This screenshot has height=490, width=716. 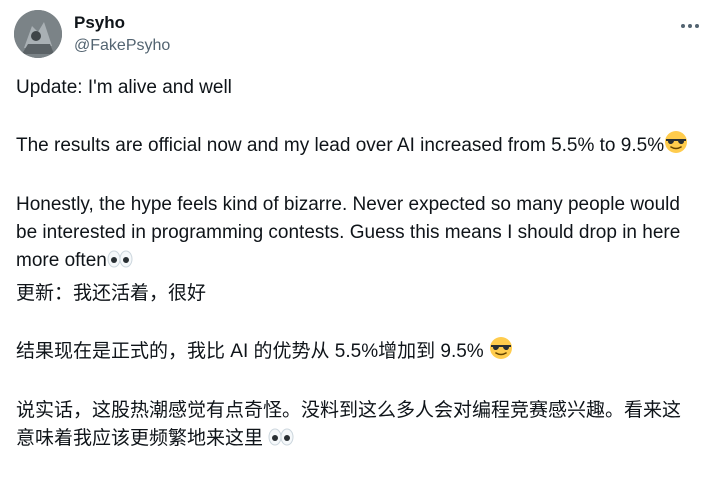 What do you see at coordinates (690, 26) in the screenshot?
I see `more-icon` at bounding box center [690, 26].